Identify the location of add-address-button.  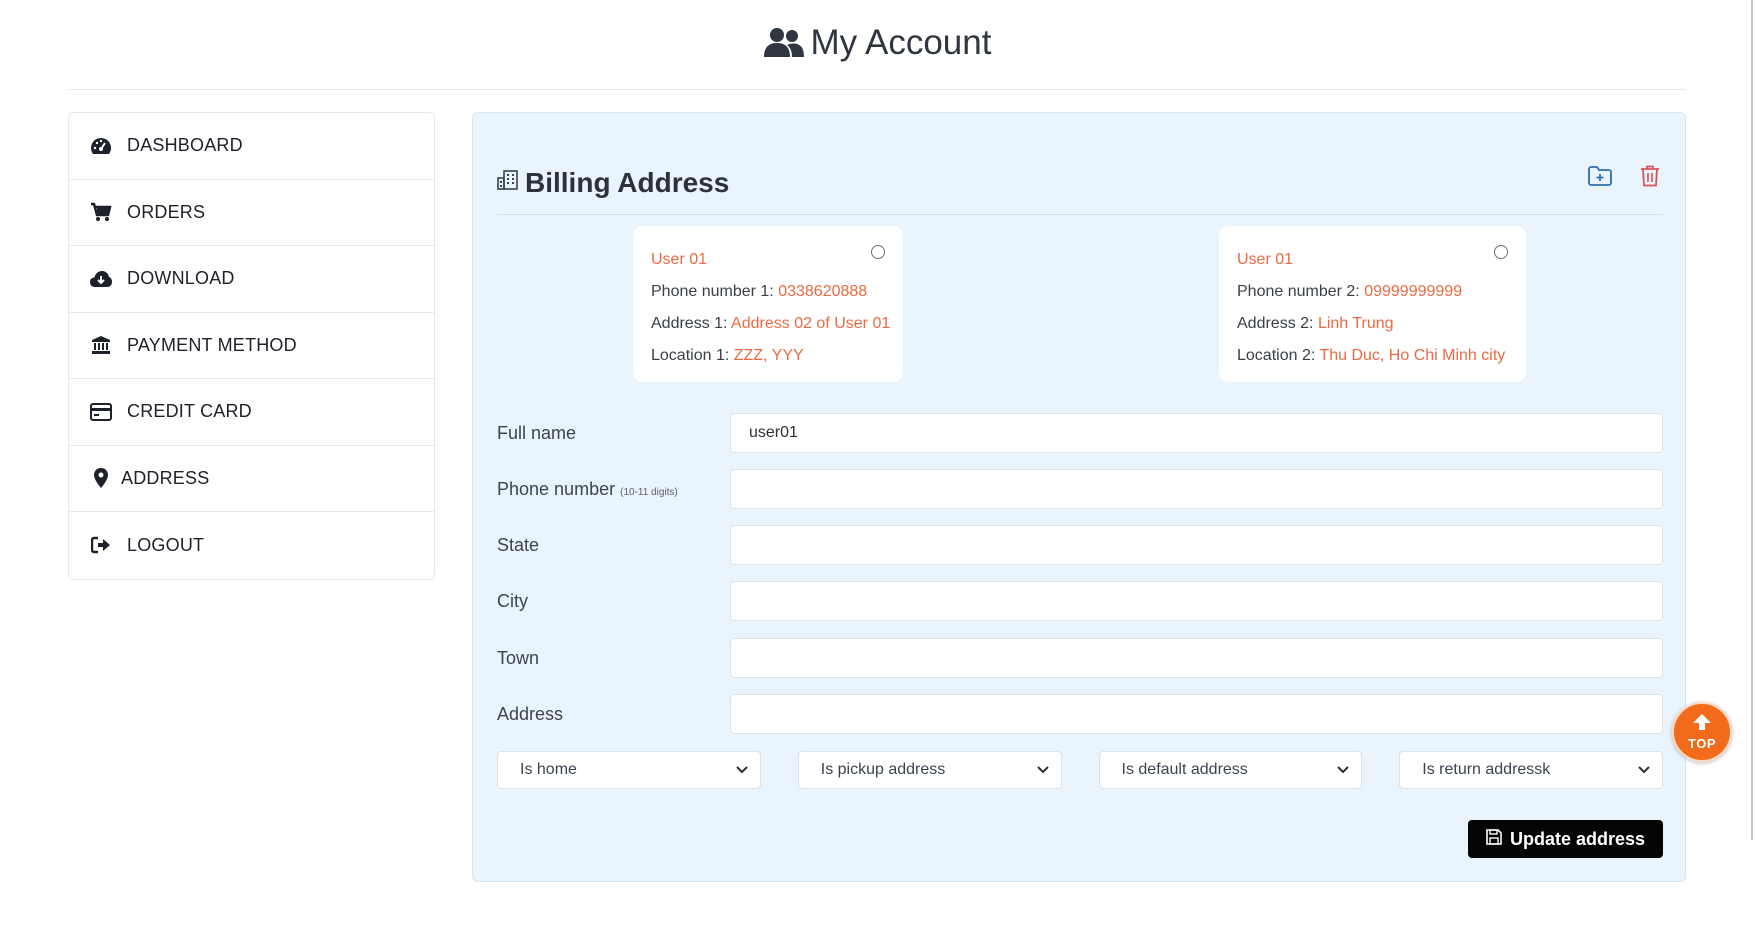
(1600, 178).